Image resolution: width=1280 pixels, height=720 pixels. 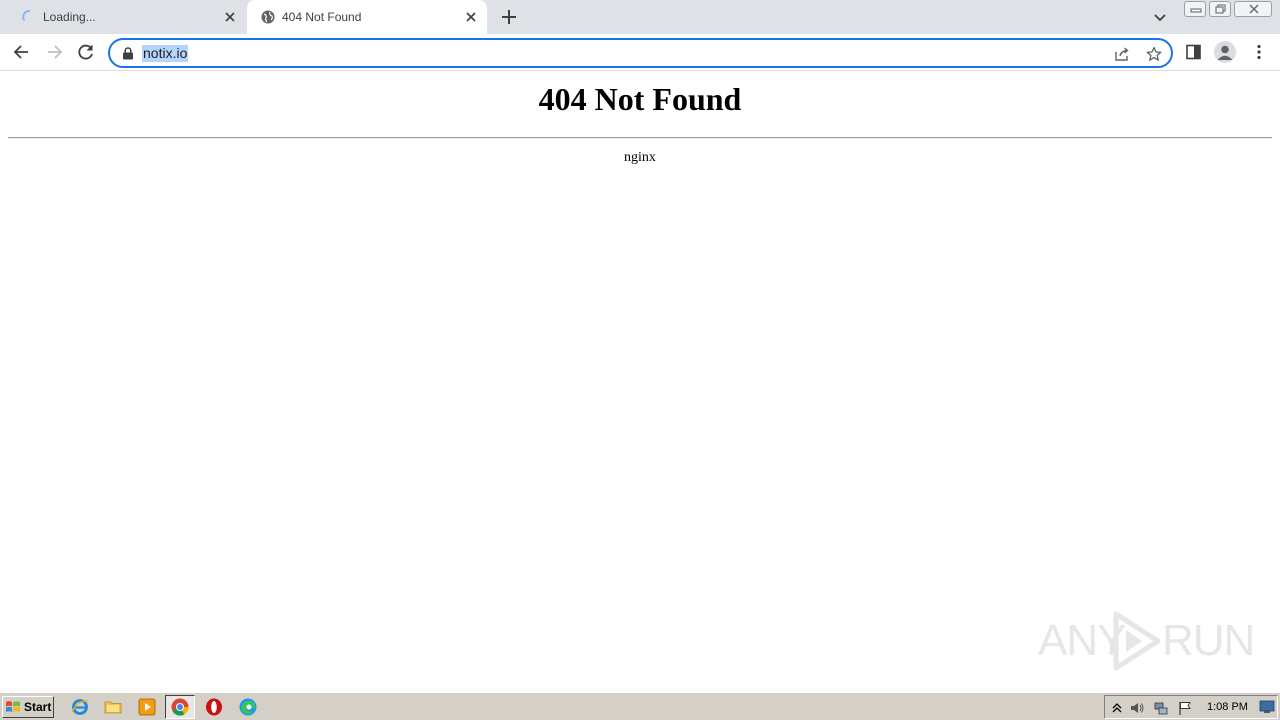 I want to click on tab-title: 404 Not Found, so click(x=322, y=17).